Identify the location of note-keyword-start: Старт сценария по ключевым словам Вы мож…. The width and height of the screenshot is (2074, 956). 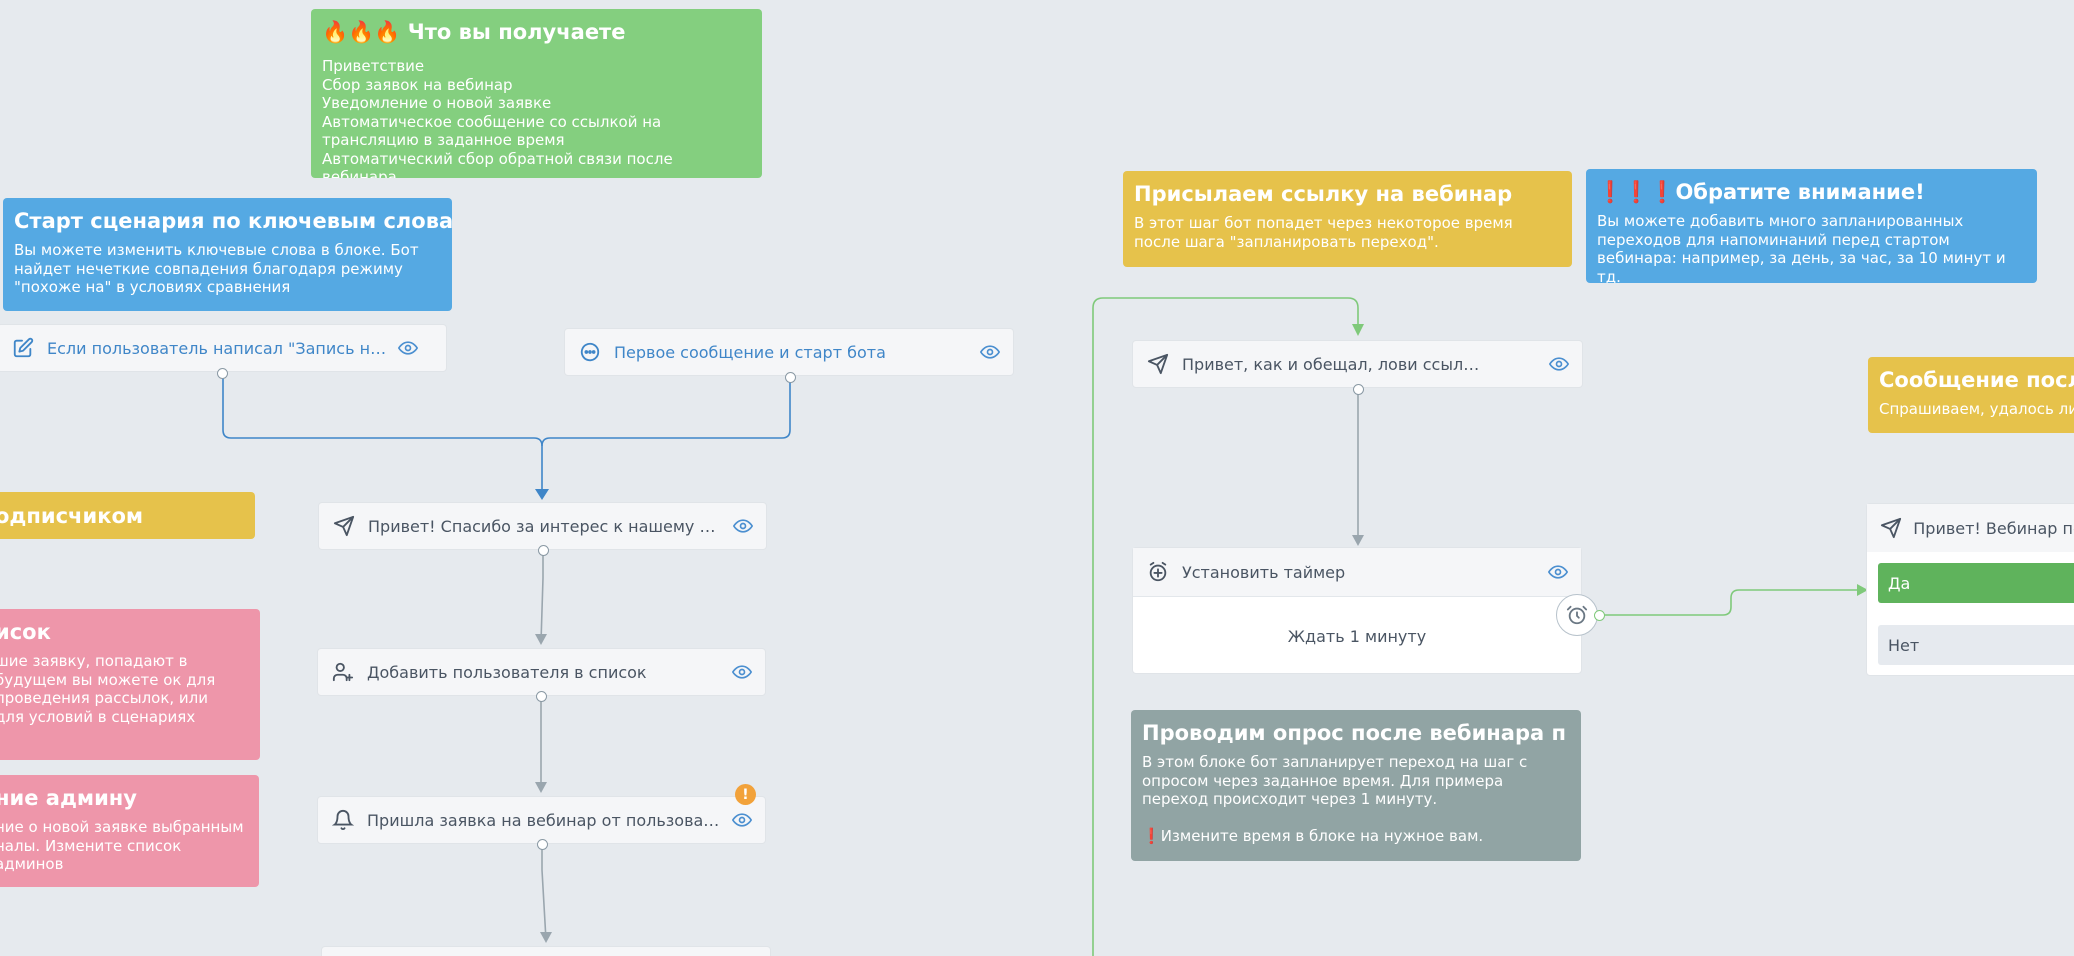
(227, 254).